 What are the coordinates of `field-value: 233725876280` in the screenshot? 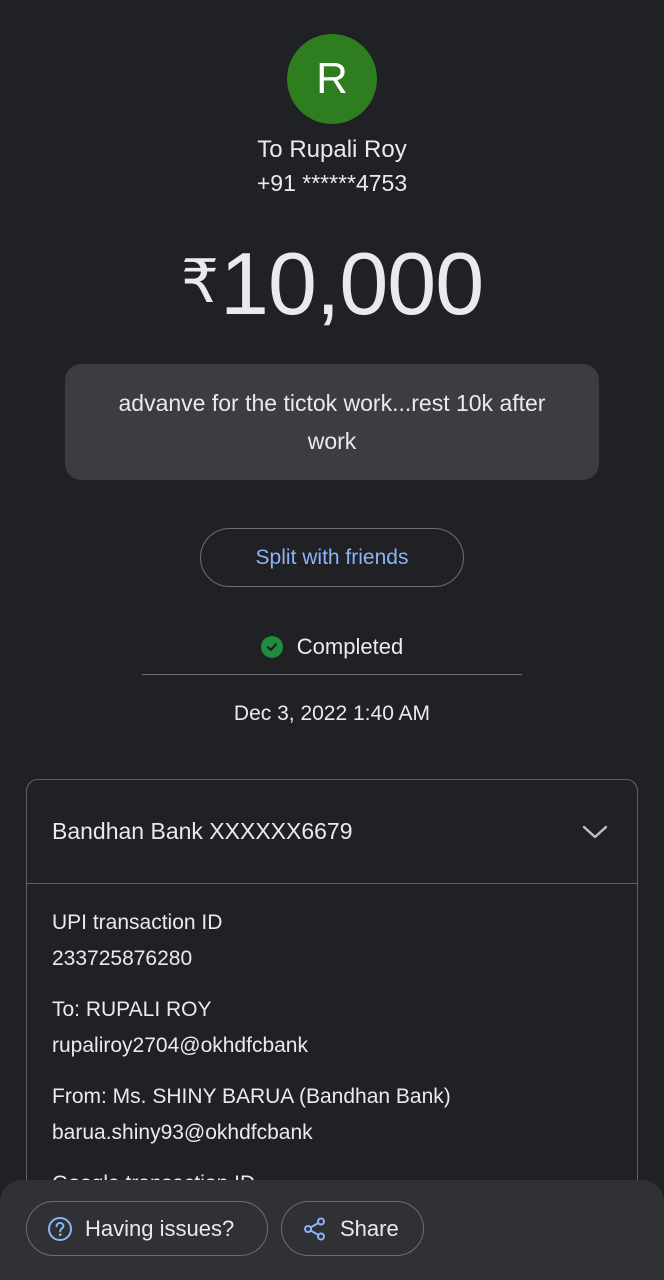 It's located at (122, 958).